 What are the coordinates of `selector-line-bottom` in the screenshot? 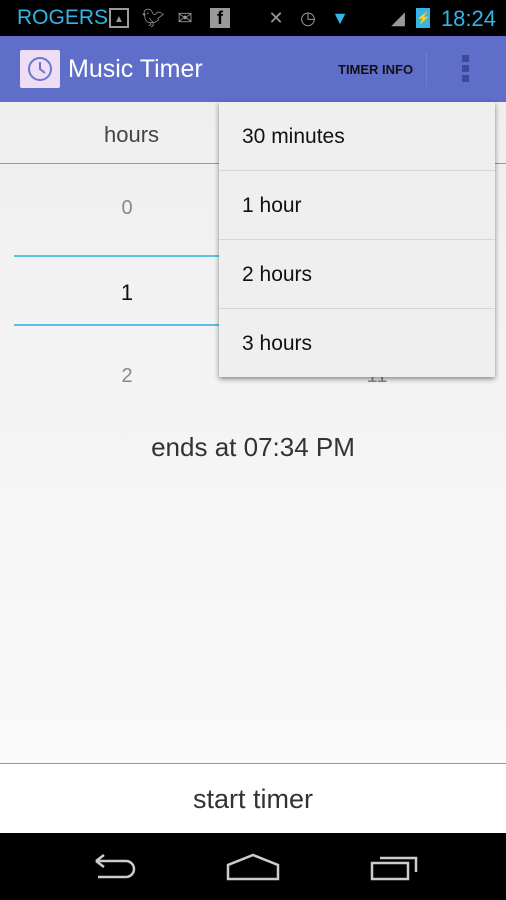 It's located at (119, 325).